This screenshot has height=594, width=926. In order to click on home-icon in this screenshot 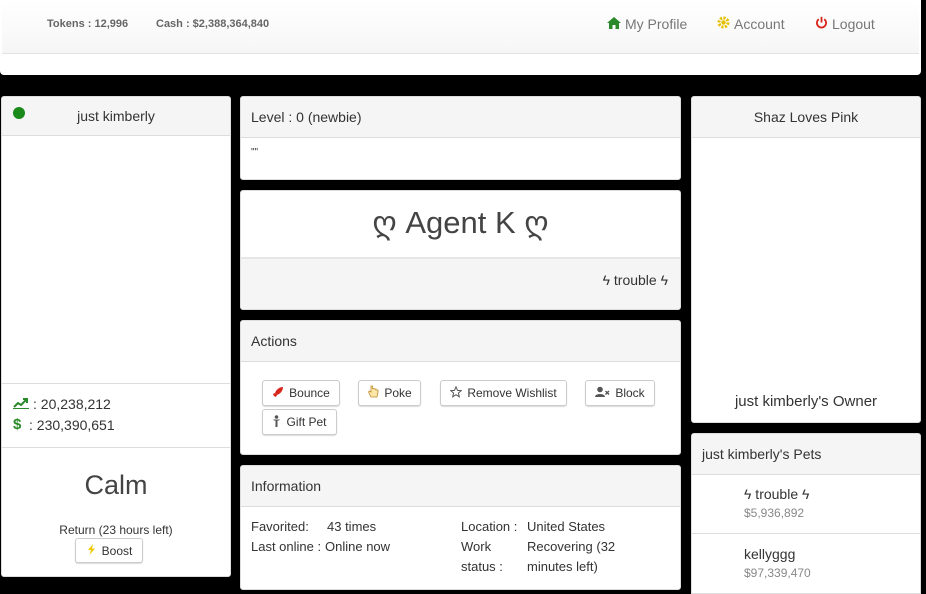, I will do `click(614, 24)`.